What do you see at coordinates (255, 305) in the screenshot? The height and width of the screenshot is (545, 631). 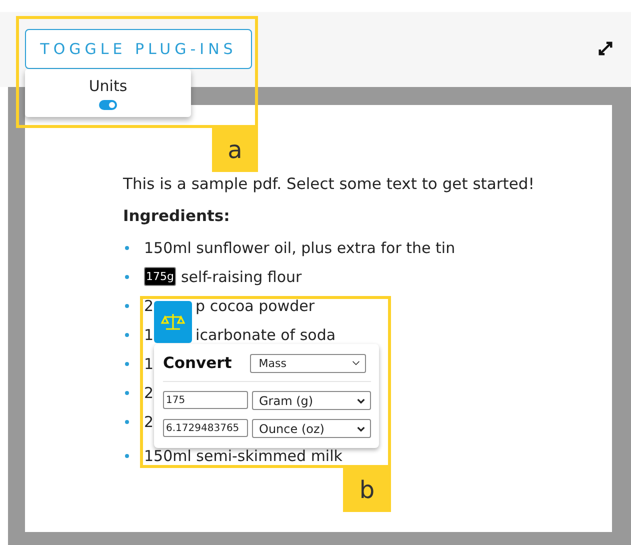 I see `list-text: p cocoa powder` at bounding box center [255, 305].